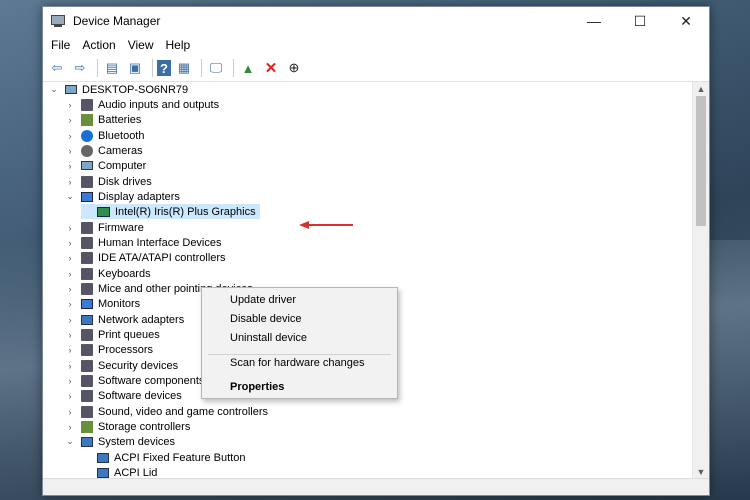  Describe the element at coordinates (60, 45) in the screenshot. I see `menu-file: File` at that location.